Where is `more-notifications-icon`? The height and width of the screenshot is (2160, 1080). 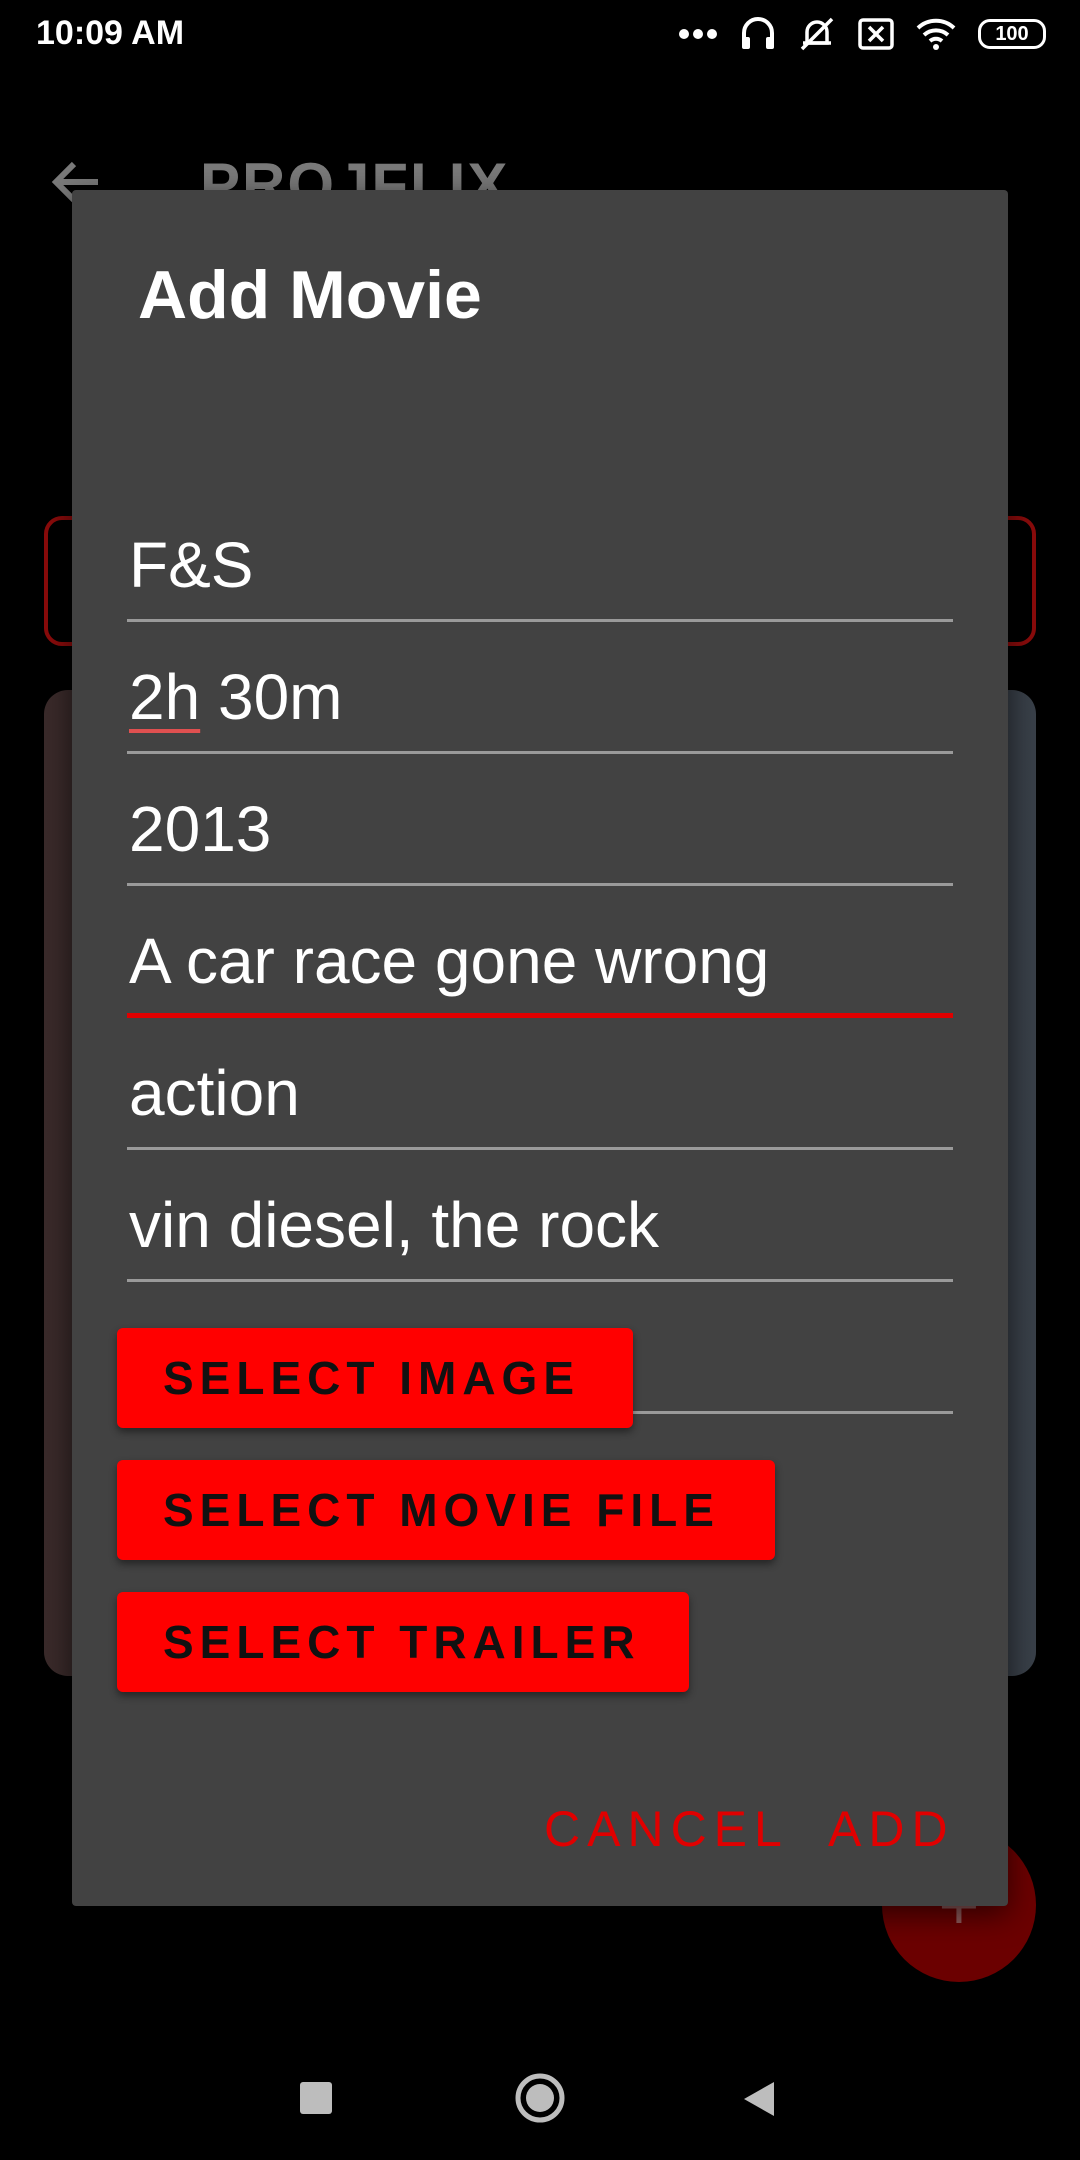
more-notifications-icon is located at coordinates (698, 34).